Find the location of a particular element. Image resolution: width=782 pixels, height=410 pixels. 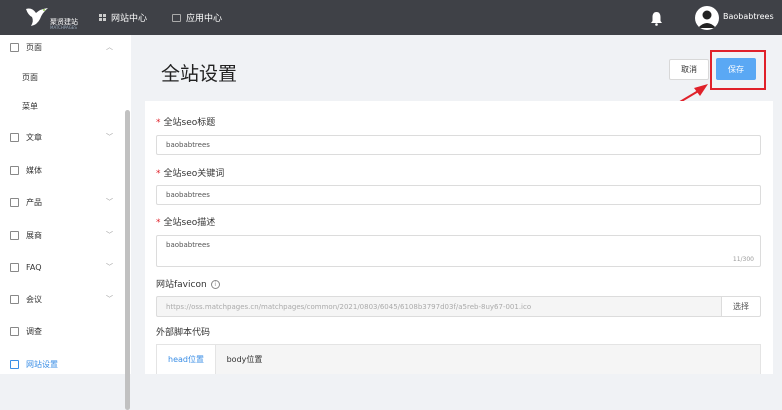

favicon-label-text: 网站favicon is located at coordinates (181, 285).